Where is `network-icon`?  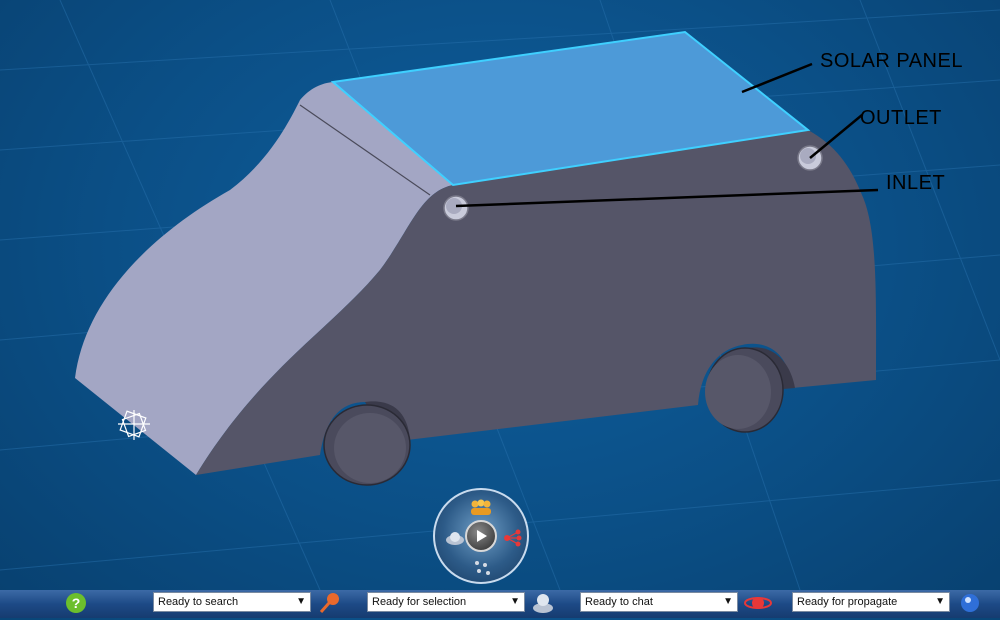 network-icon is located at coordinates (513, 538).